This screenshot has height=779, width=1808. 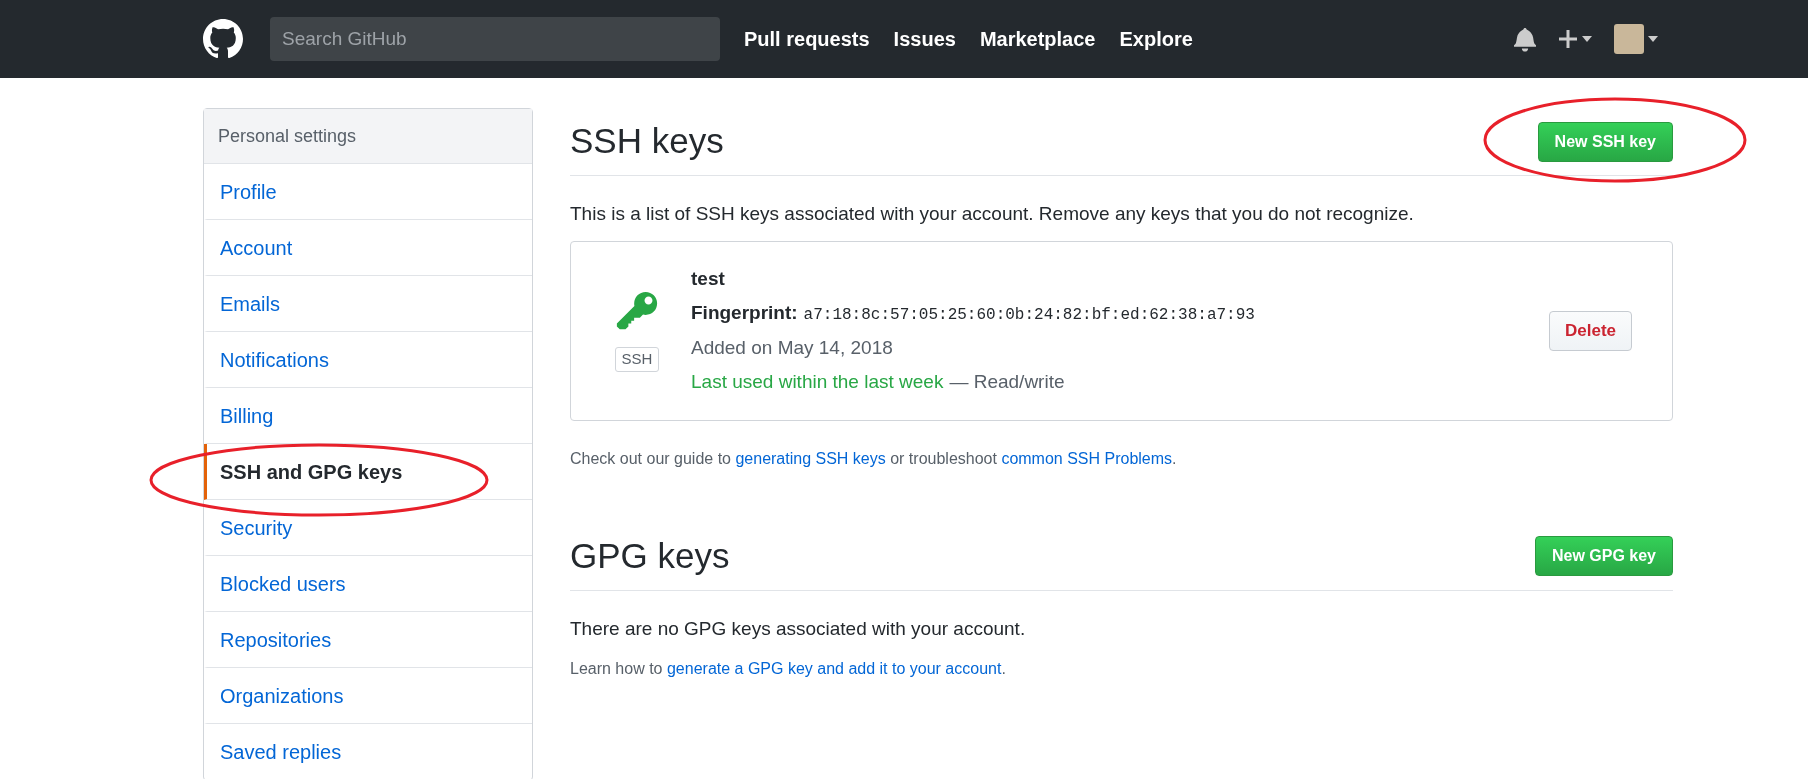 I want to click on menu-item: Security, so click(x=368, y=528).